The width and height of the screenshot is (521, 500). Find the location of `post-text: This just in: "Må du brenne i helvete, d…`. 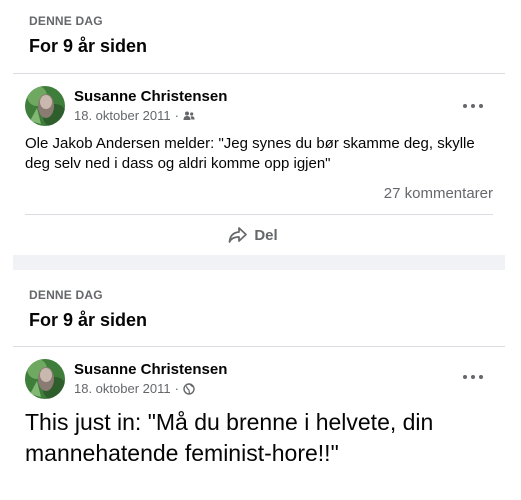

post-text: This just in: "Må du brenne i helvete, d… is located at coordinates (229, 437).